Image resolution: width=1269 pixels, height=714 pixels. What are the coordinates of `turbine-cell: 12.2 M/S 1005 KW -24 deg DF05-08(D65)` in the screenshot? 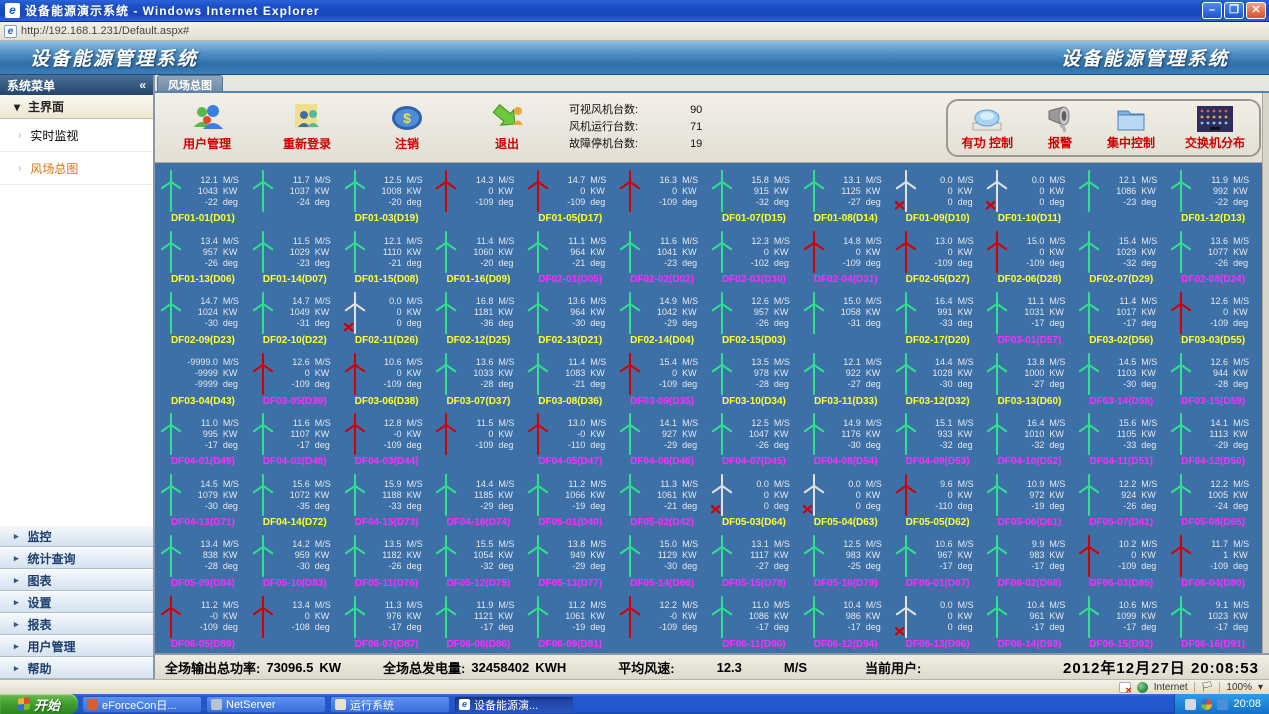 It's located at (1213, 501).